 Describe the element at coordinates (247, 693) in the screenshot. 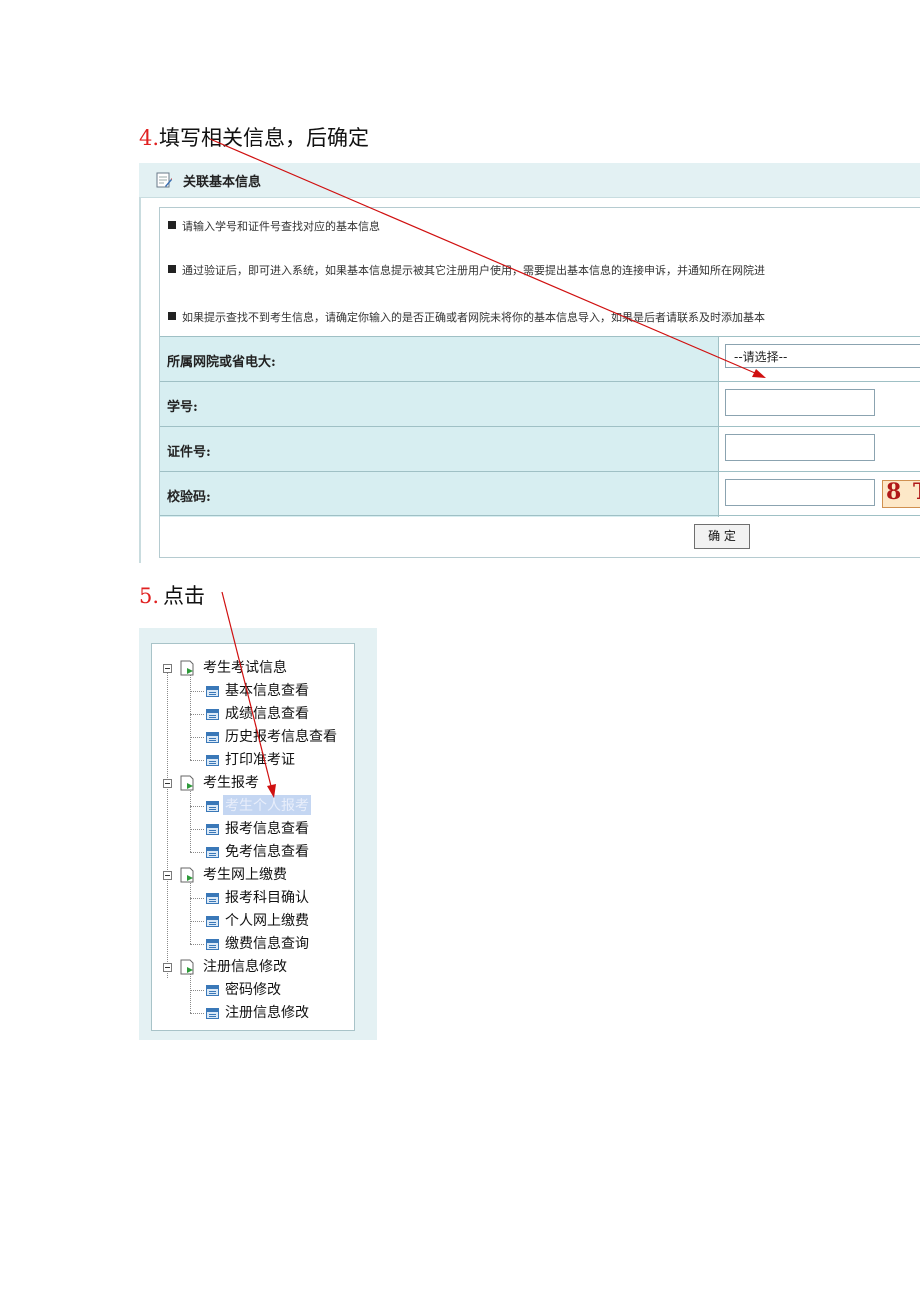

I see `arrow-line-step5` at that location.